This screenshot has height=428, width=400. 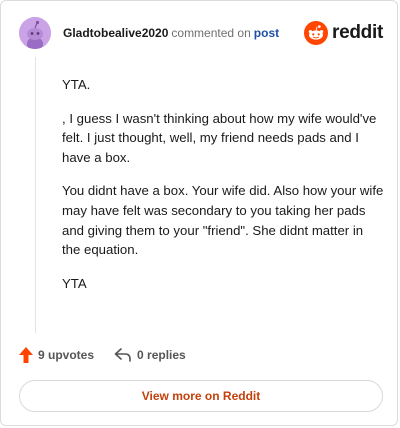 I want to click on reply-button: 0 replies, so click(x=150, y=355).